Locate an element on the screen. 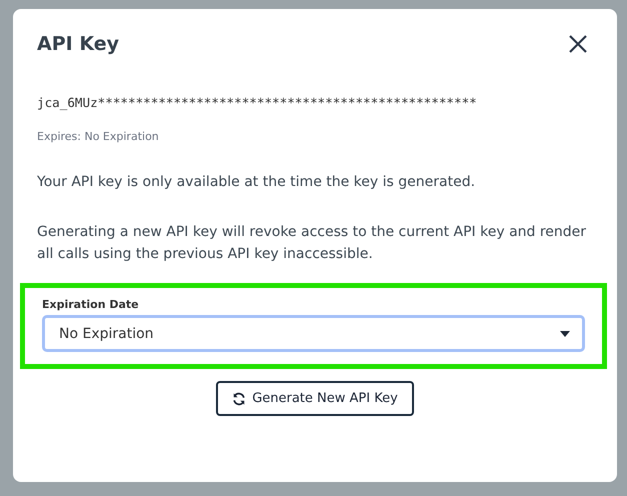 The width and height of the screenshot is (627, 496). api-key-text: jca_6MUz************************************************** is located at coordinates (257, 102).